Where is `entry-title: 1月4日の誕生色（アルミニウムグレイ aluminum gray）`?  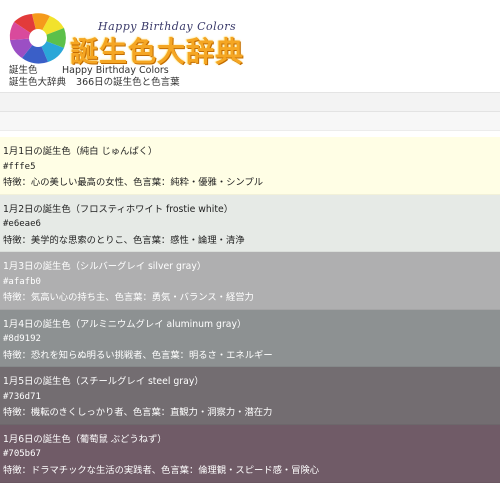 entry-title: 1月4日の誕生色（アルミニウムグレイ aluminum gray） is located at coordinates (125, 324).